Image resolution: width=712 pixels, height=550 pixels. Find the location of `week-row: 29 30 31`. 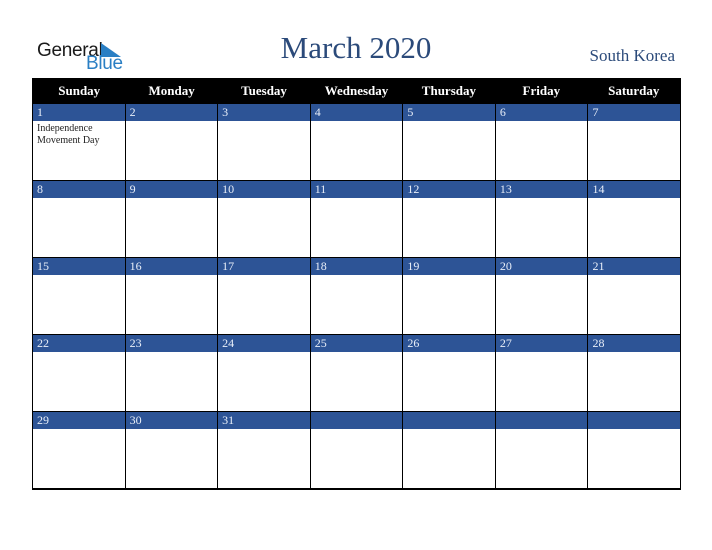

week-row: 29 30 31 is located at coordinates (357, 449).